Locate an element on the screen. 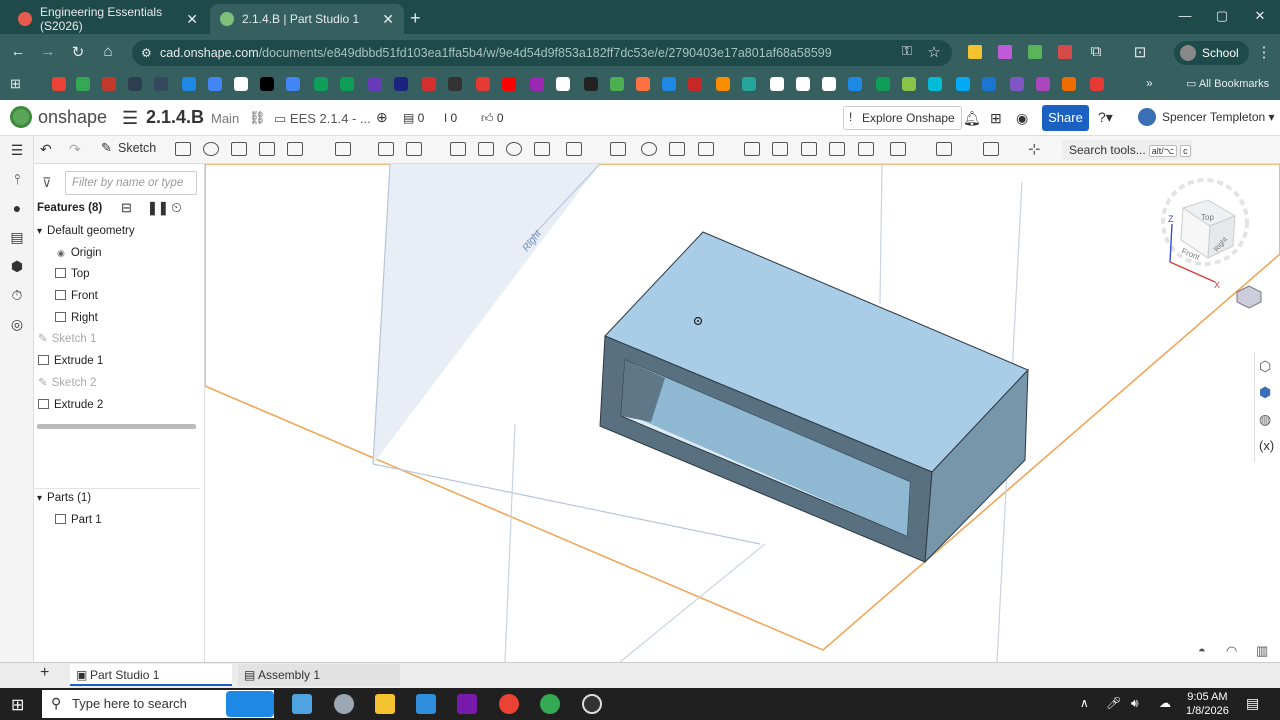  redo-icon: ↷ is located at coordinates (75, 149).